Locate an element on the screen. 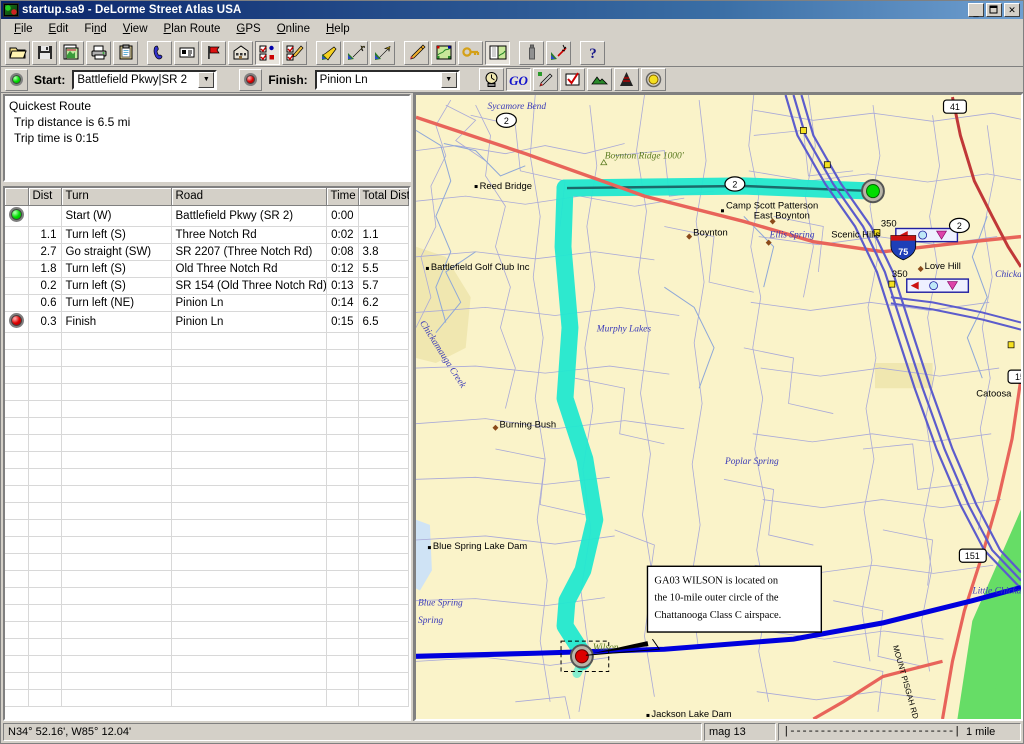 The height and width of the screenshot is (744, 1024). help-button: ? is located at coordinates (592, 52).